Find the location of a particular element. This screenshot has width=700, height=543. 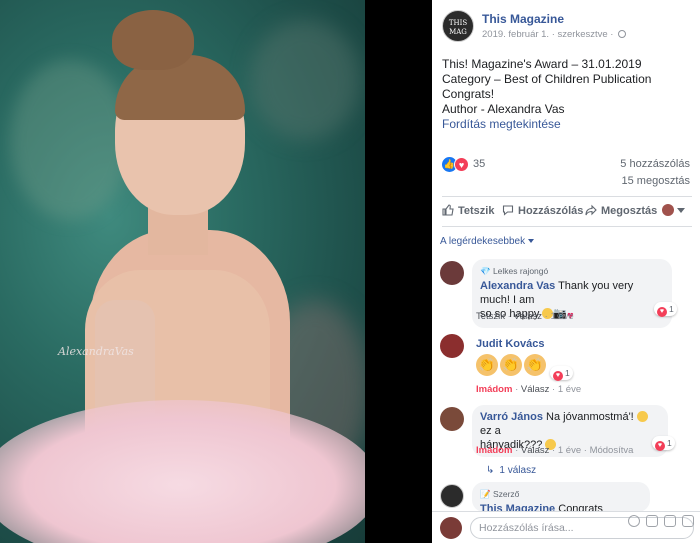

emoji-icon is located at coordinates (634, 521).